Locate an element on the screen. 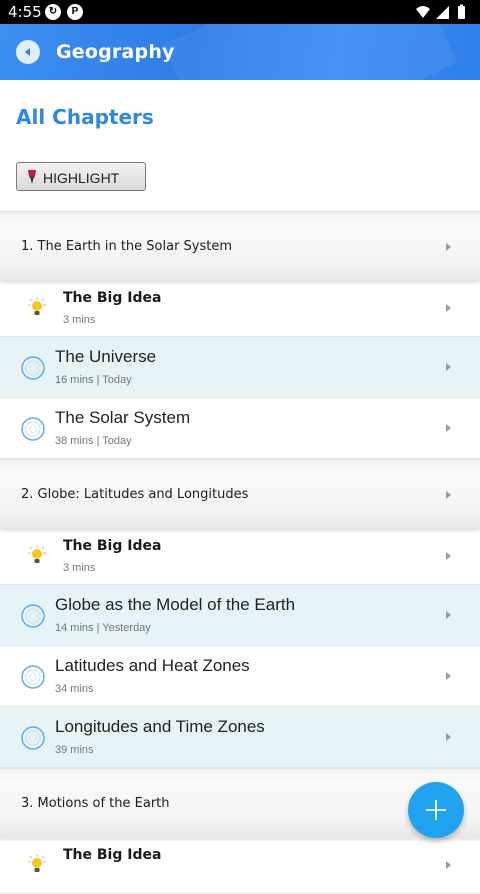  chapter-title: 2. Globe: Latitudes and Longitudes is located at coordinates (135, 494).